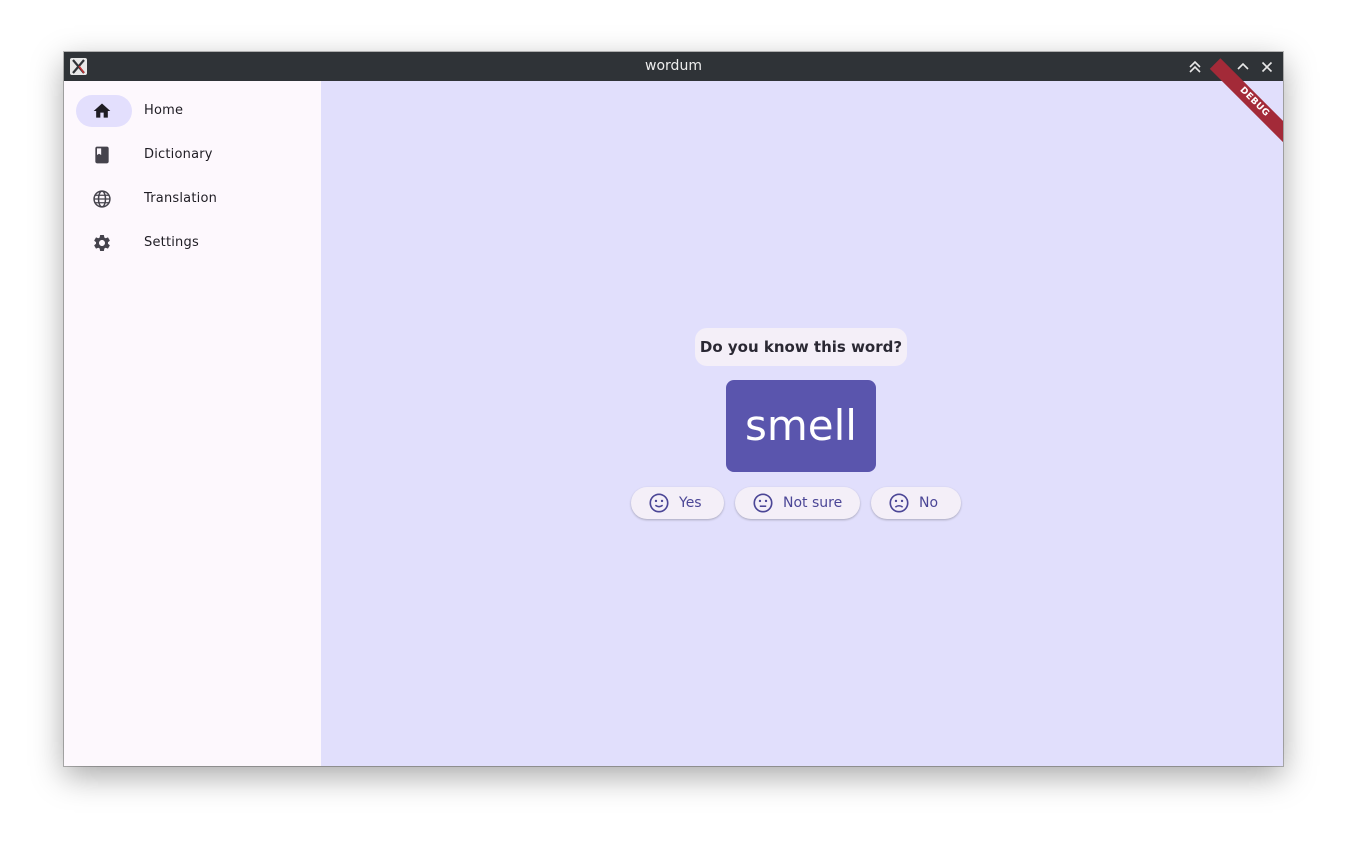  Describe the element at coordinates (178, 154) in the screenshot. I see `nav-label-dictionary: Dictionary` at that location.